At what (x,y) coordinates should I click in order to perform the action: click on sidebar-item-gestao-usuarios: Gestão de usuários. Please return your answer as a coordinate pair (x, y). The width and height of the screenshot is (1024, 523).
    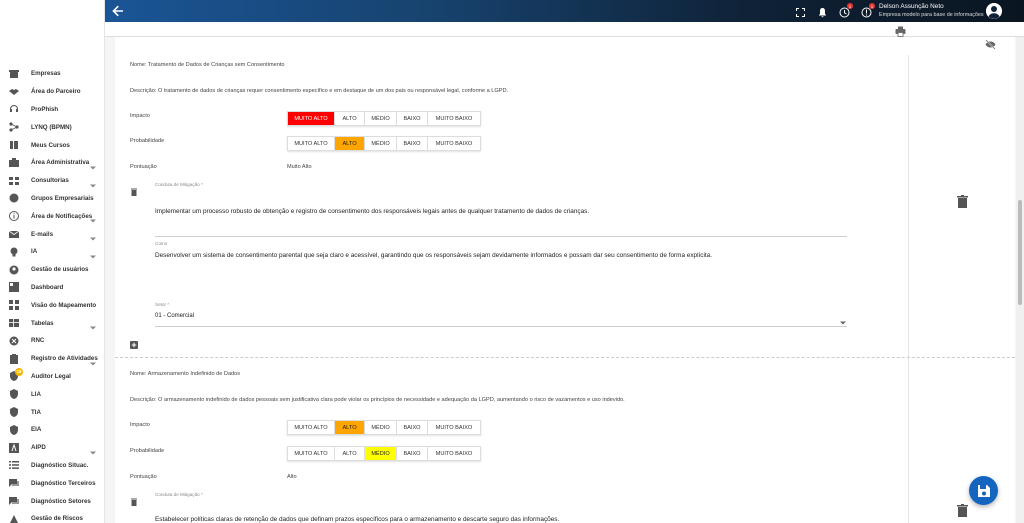
    Looking at the image, I should click on (52, 270).